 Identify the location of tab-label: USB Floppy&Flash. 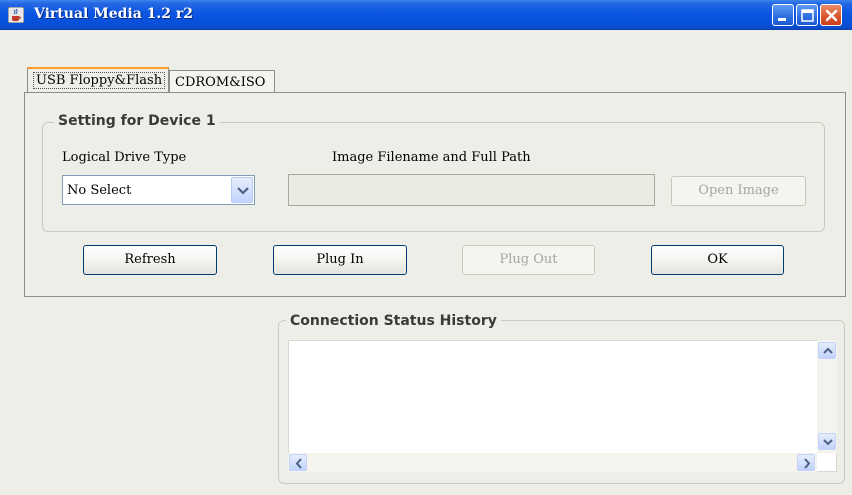
(99, 80).